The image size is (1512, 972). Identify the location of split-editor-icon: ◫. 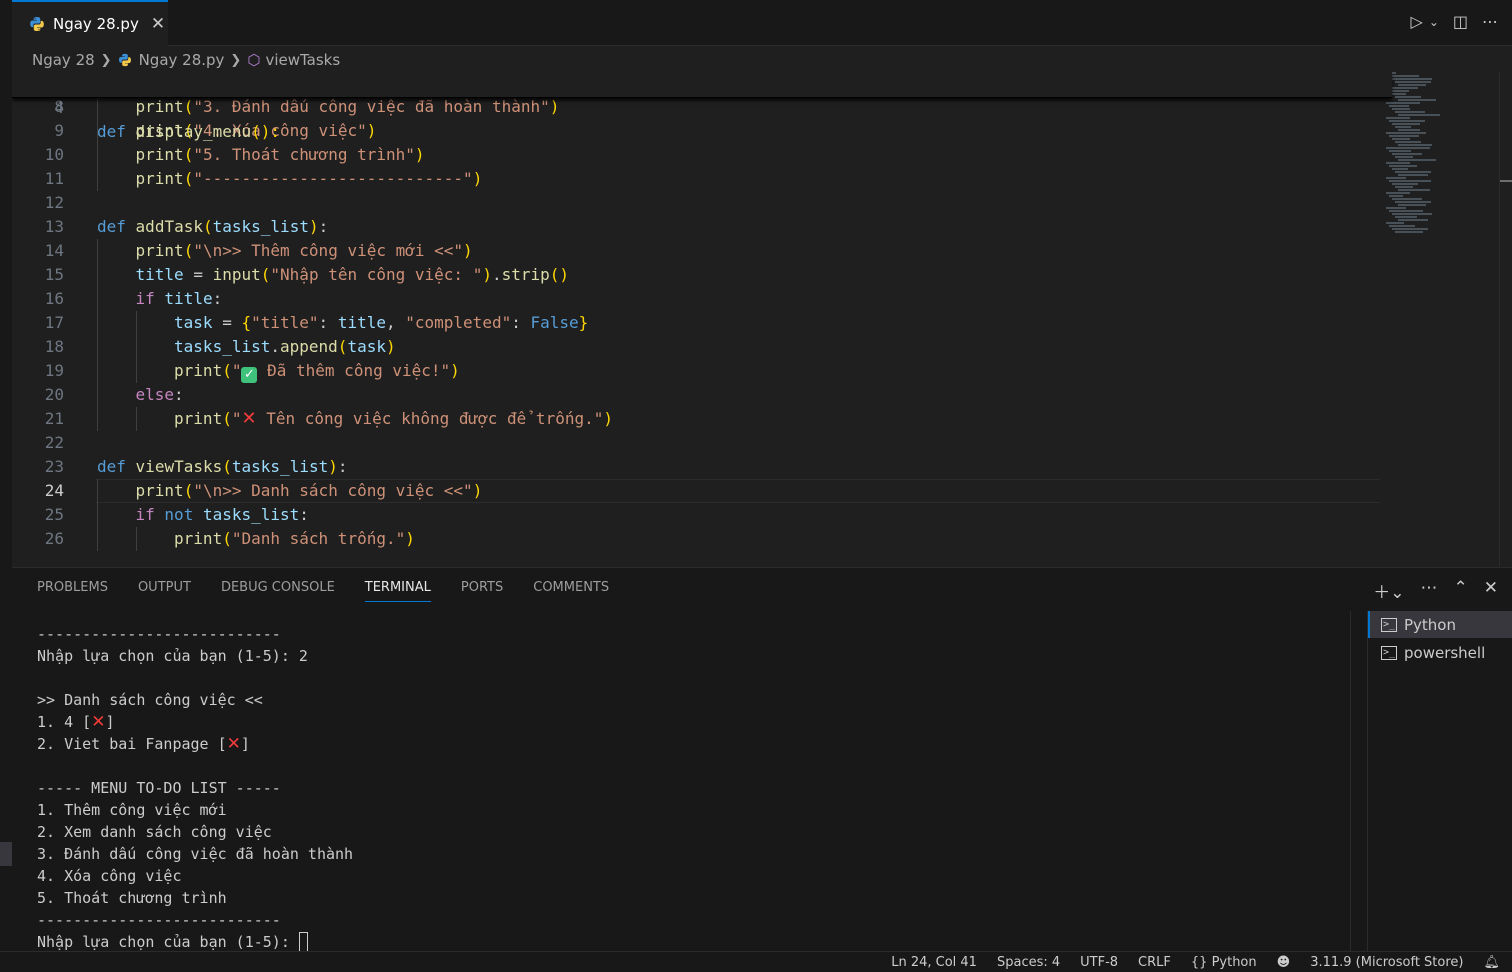
(1460, 21).